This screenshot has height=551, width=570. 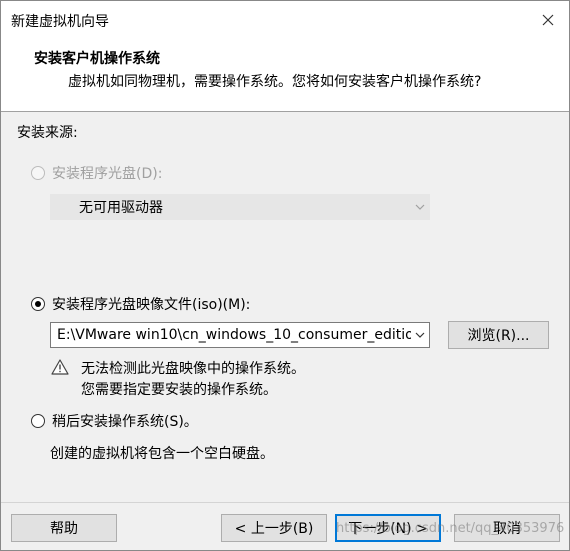 I want to click on back-button: < 上一步(B), so click(x=274, y=528).